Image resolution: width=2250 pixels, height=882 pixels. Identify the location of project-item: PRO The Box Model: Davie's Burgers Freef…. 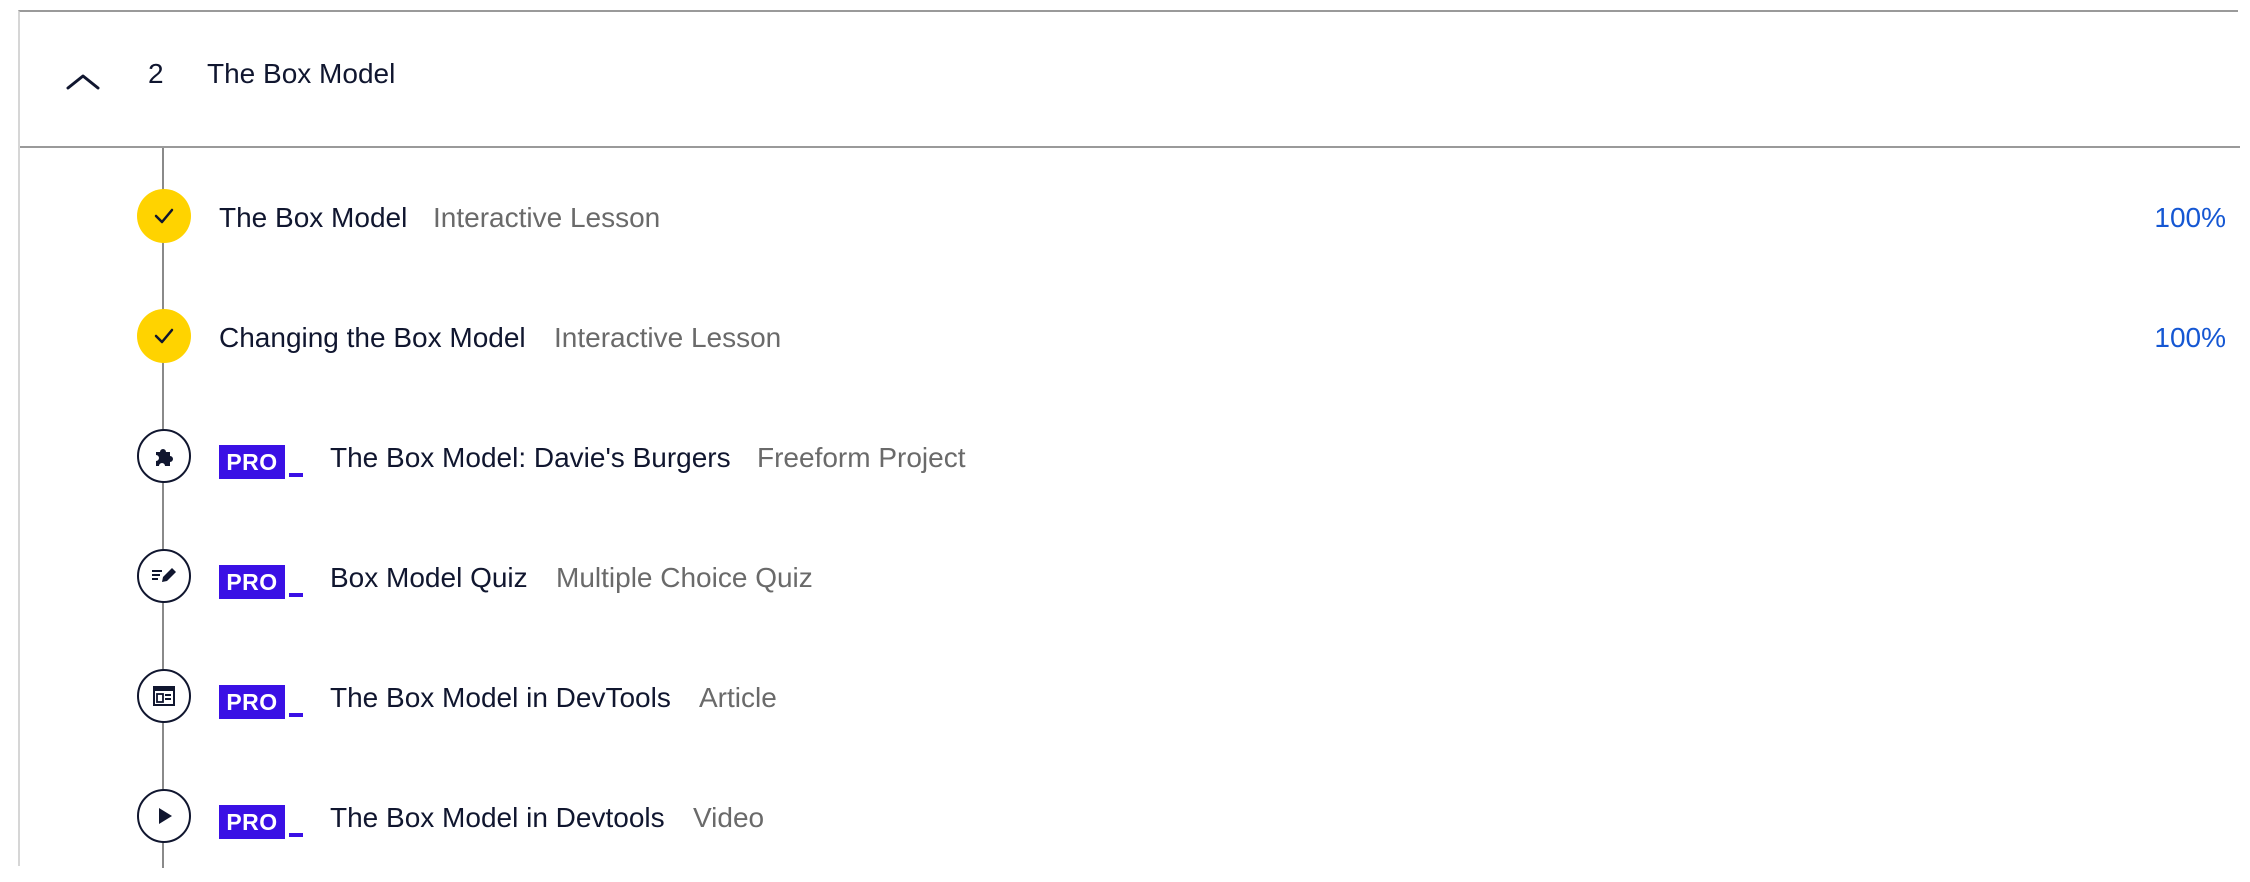
(1130, 462).